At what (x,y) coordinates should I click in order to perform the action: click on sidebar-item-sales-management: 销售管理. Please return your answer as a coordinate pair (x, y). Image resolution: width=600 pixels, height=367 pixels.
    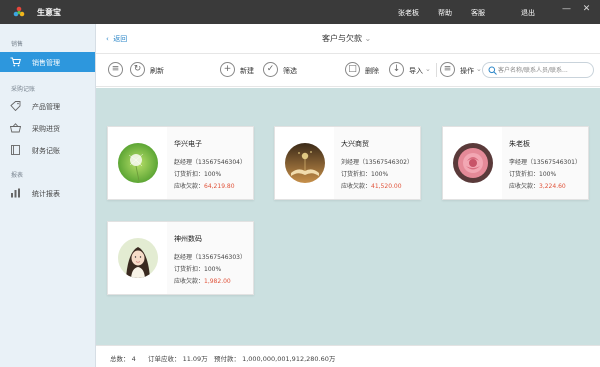
    Looking at the image, I should click on (47, 62).